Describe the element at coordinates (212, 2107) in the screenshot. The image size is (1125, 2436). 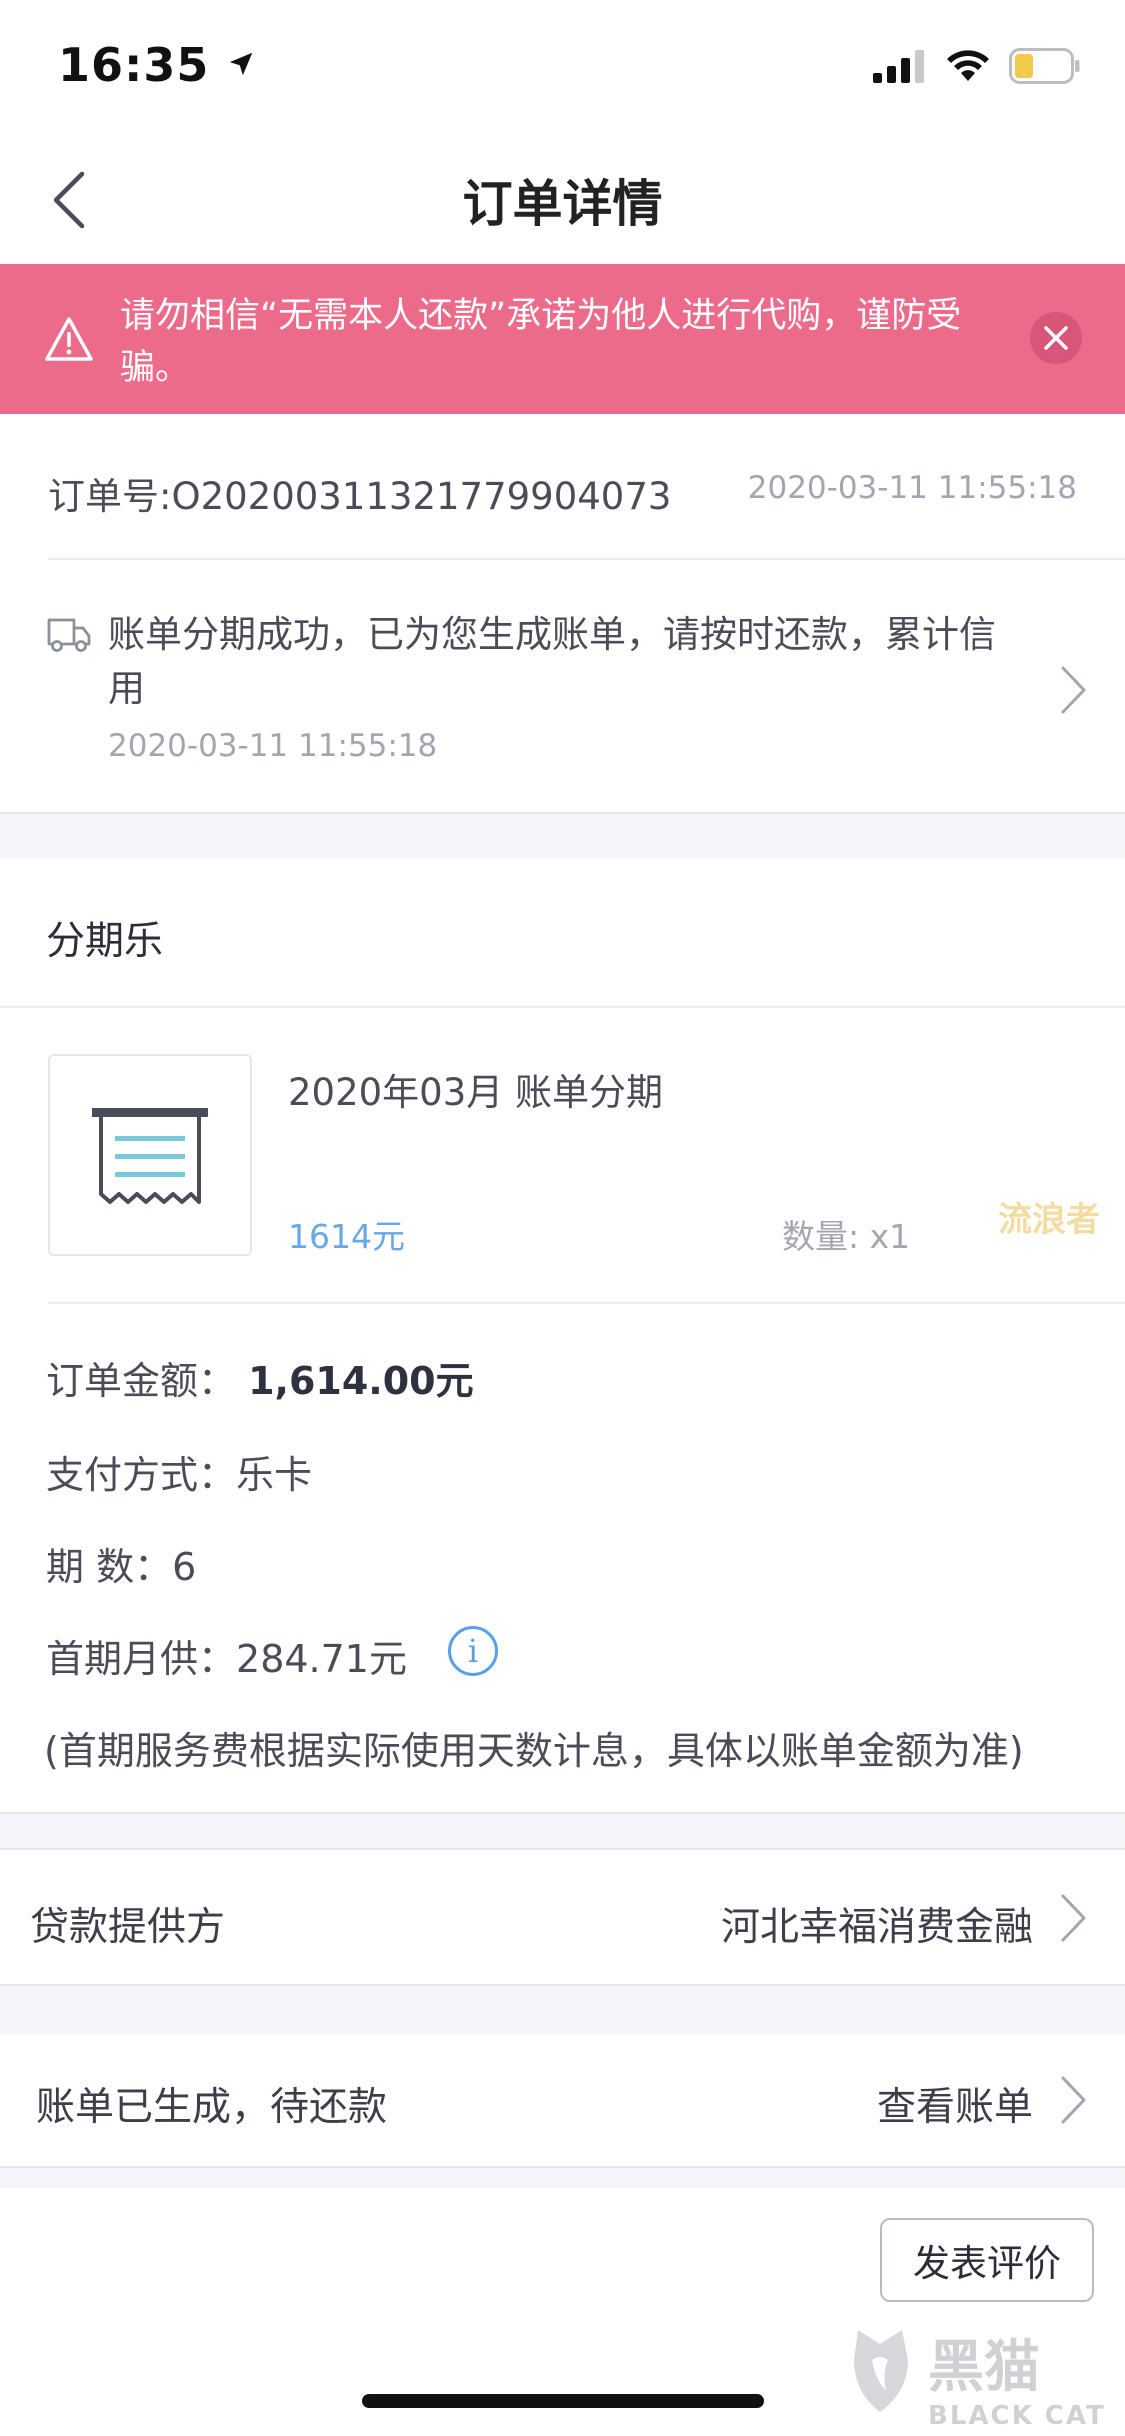
I see `bill-status-label: 账单已生成，待还款` at that location.